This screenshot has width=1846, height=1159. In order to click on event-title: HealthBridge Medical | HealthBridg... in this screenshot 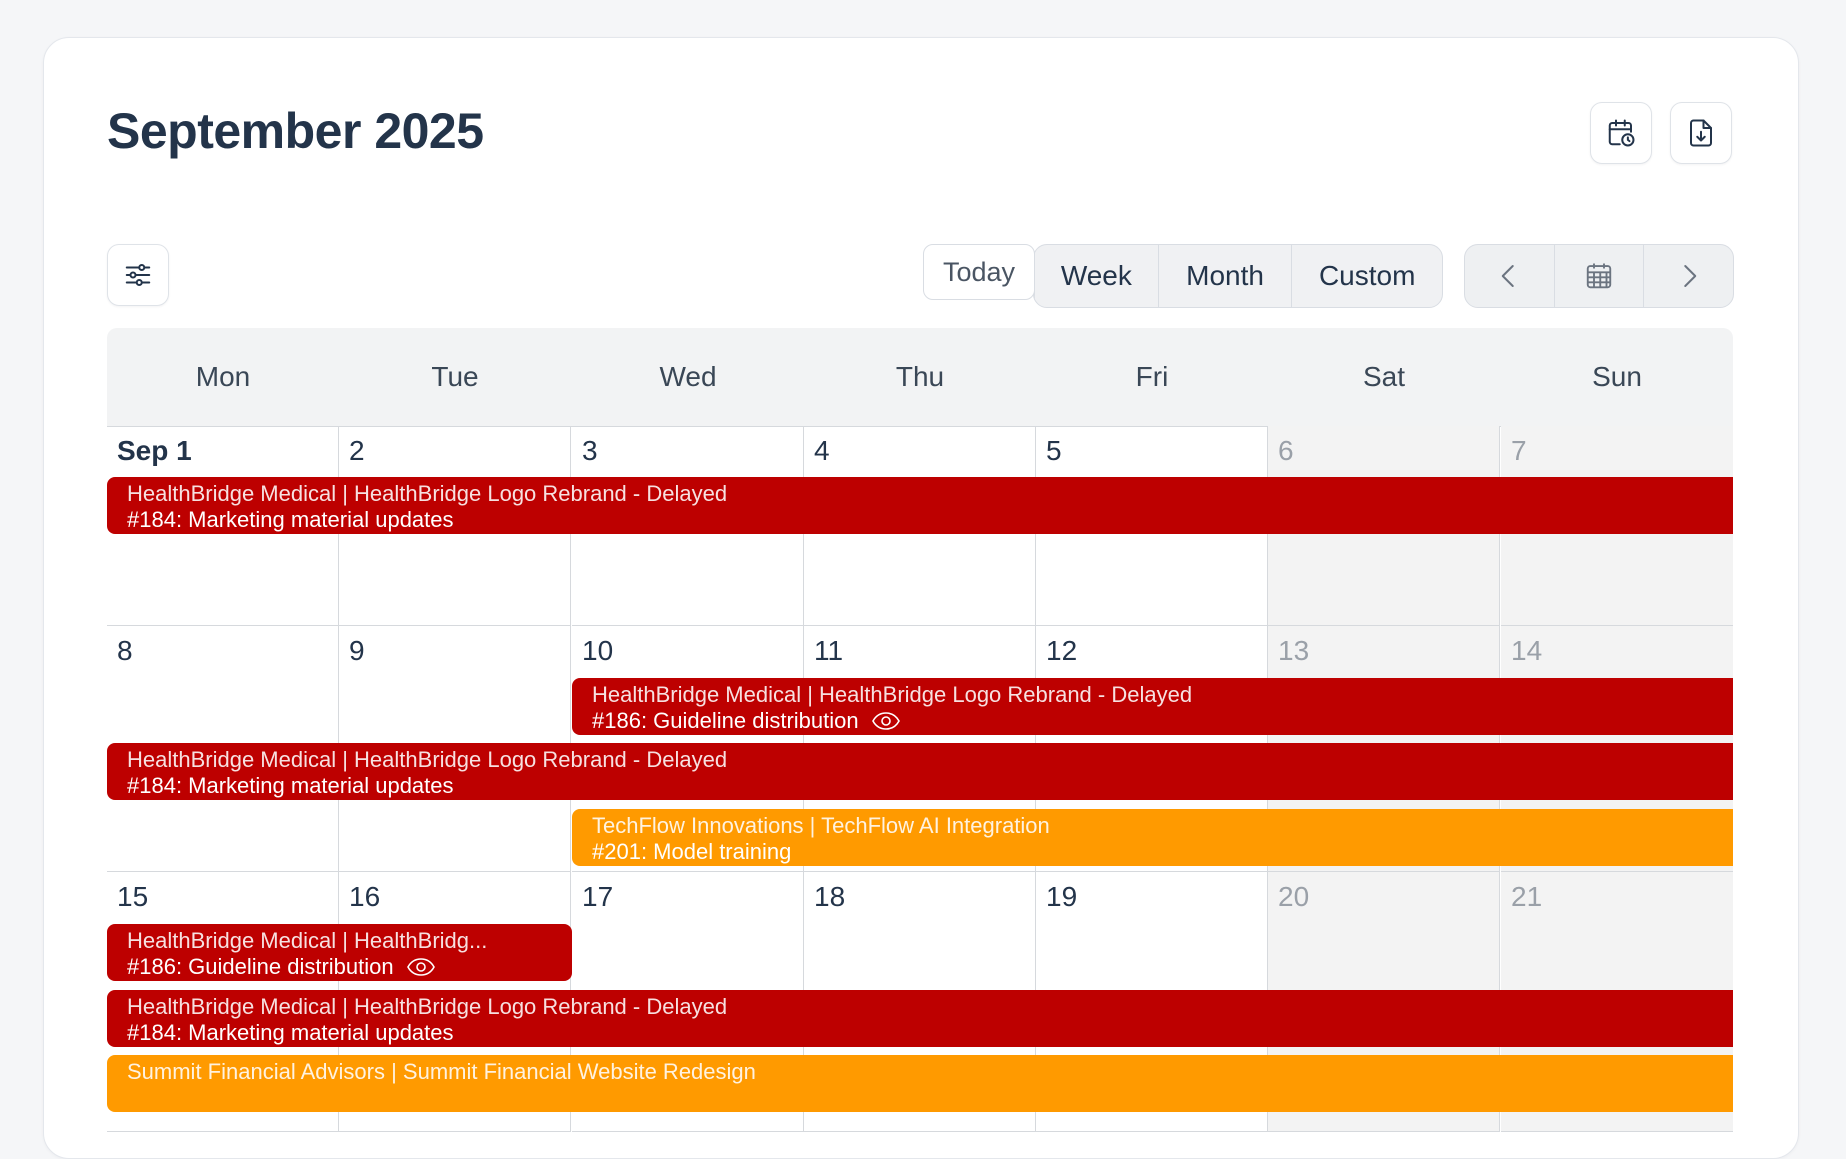, I will do `click(307, 940)`.